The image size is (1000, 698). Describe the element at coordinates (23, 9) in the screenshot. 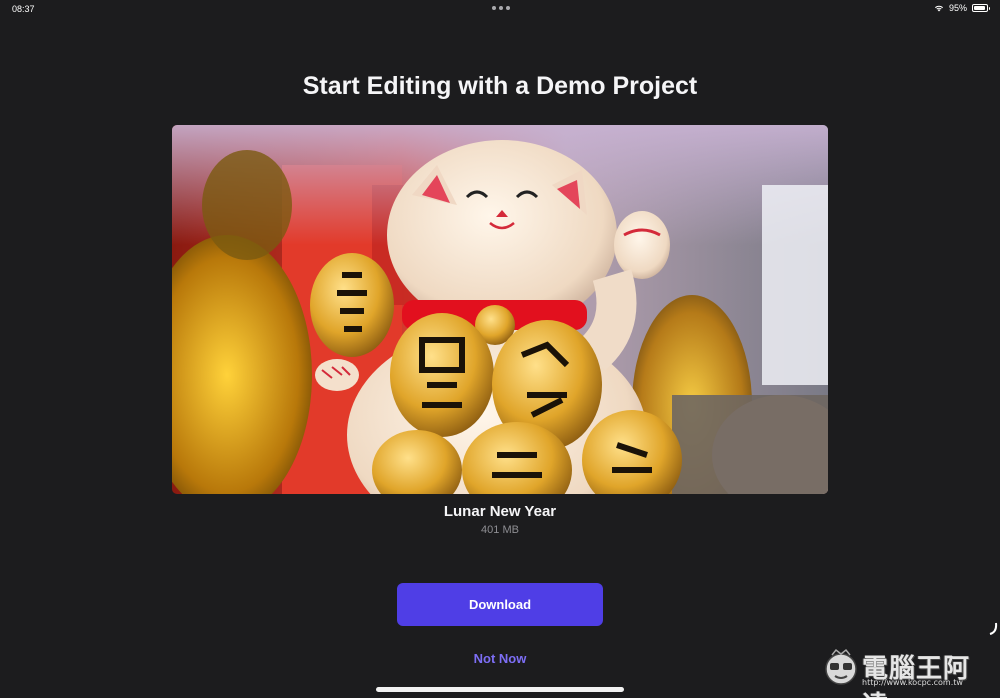

I see `status-time: 08:37` at that location.